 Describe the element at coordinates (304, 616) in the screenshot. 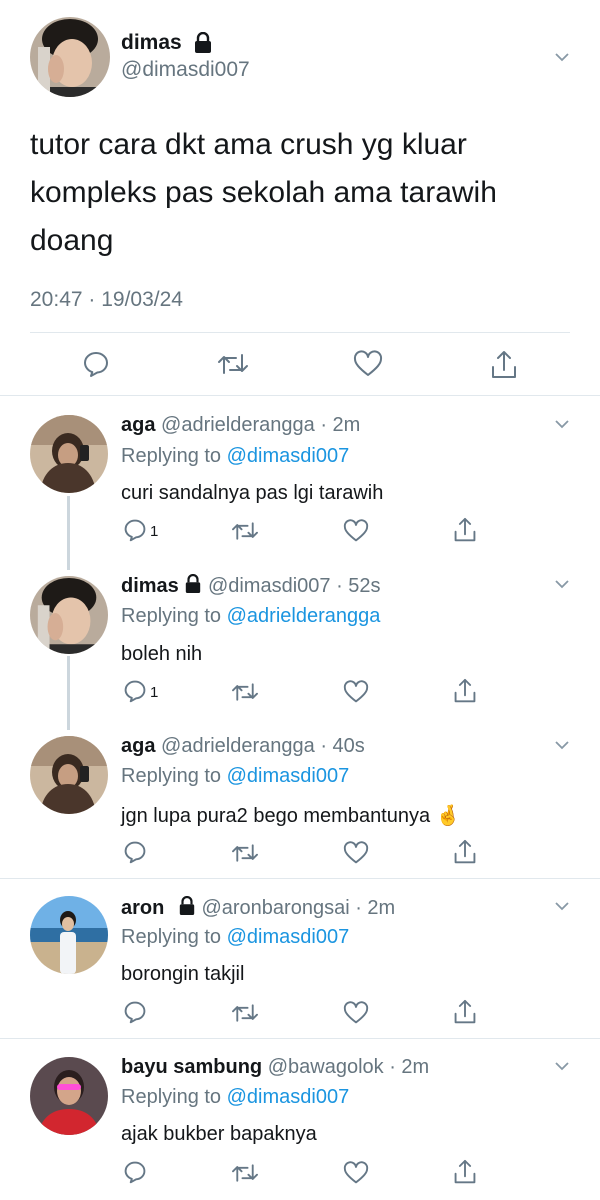

I see `replying-to-link: @adrielderangga` at that location.